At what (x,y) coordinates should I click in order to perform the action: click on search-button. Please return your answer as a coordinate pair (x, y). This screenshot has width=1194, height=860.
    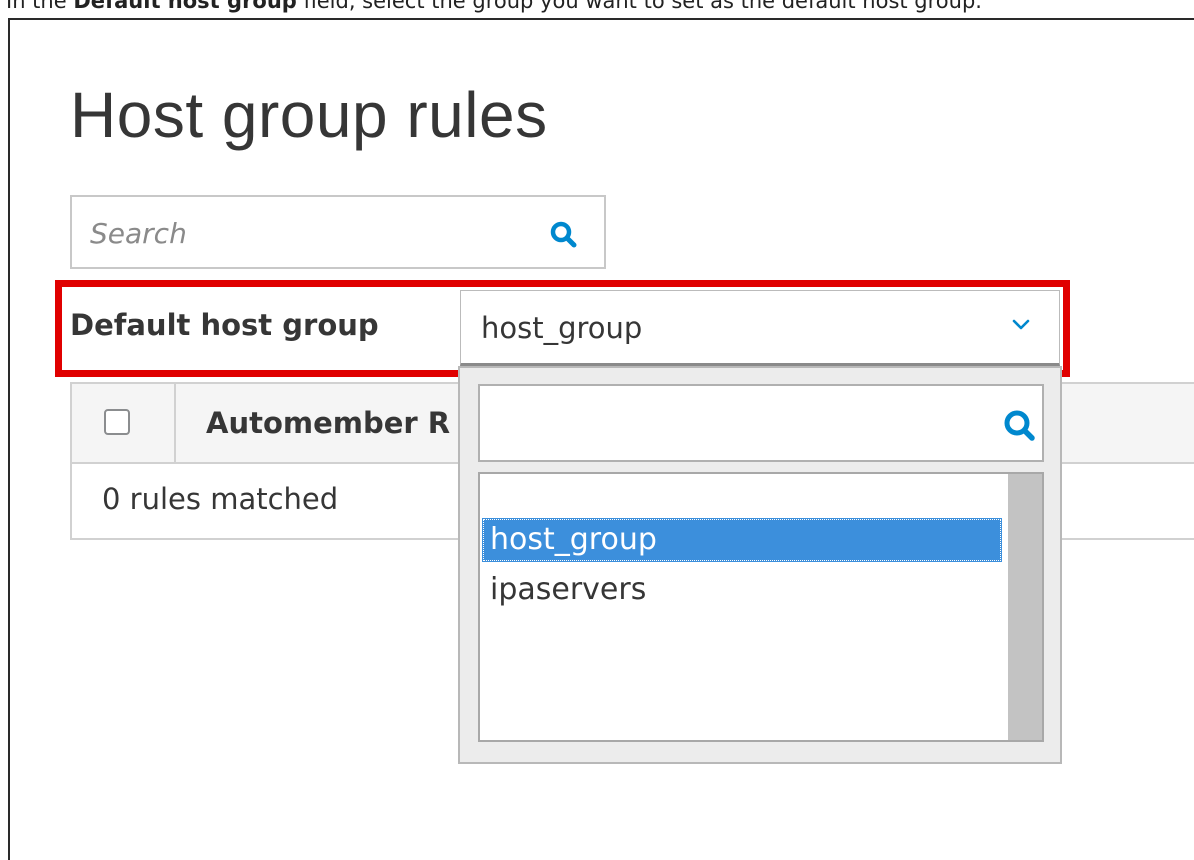
    Looking at the image, I should click on (564, 235).